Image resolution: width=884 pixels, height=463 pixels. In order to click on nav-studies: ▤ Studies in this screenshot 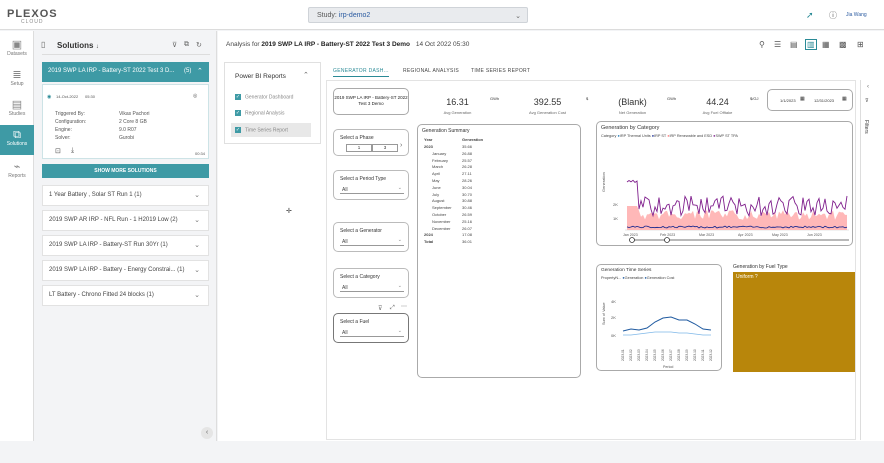, I will do `click(17, 110)`.